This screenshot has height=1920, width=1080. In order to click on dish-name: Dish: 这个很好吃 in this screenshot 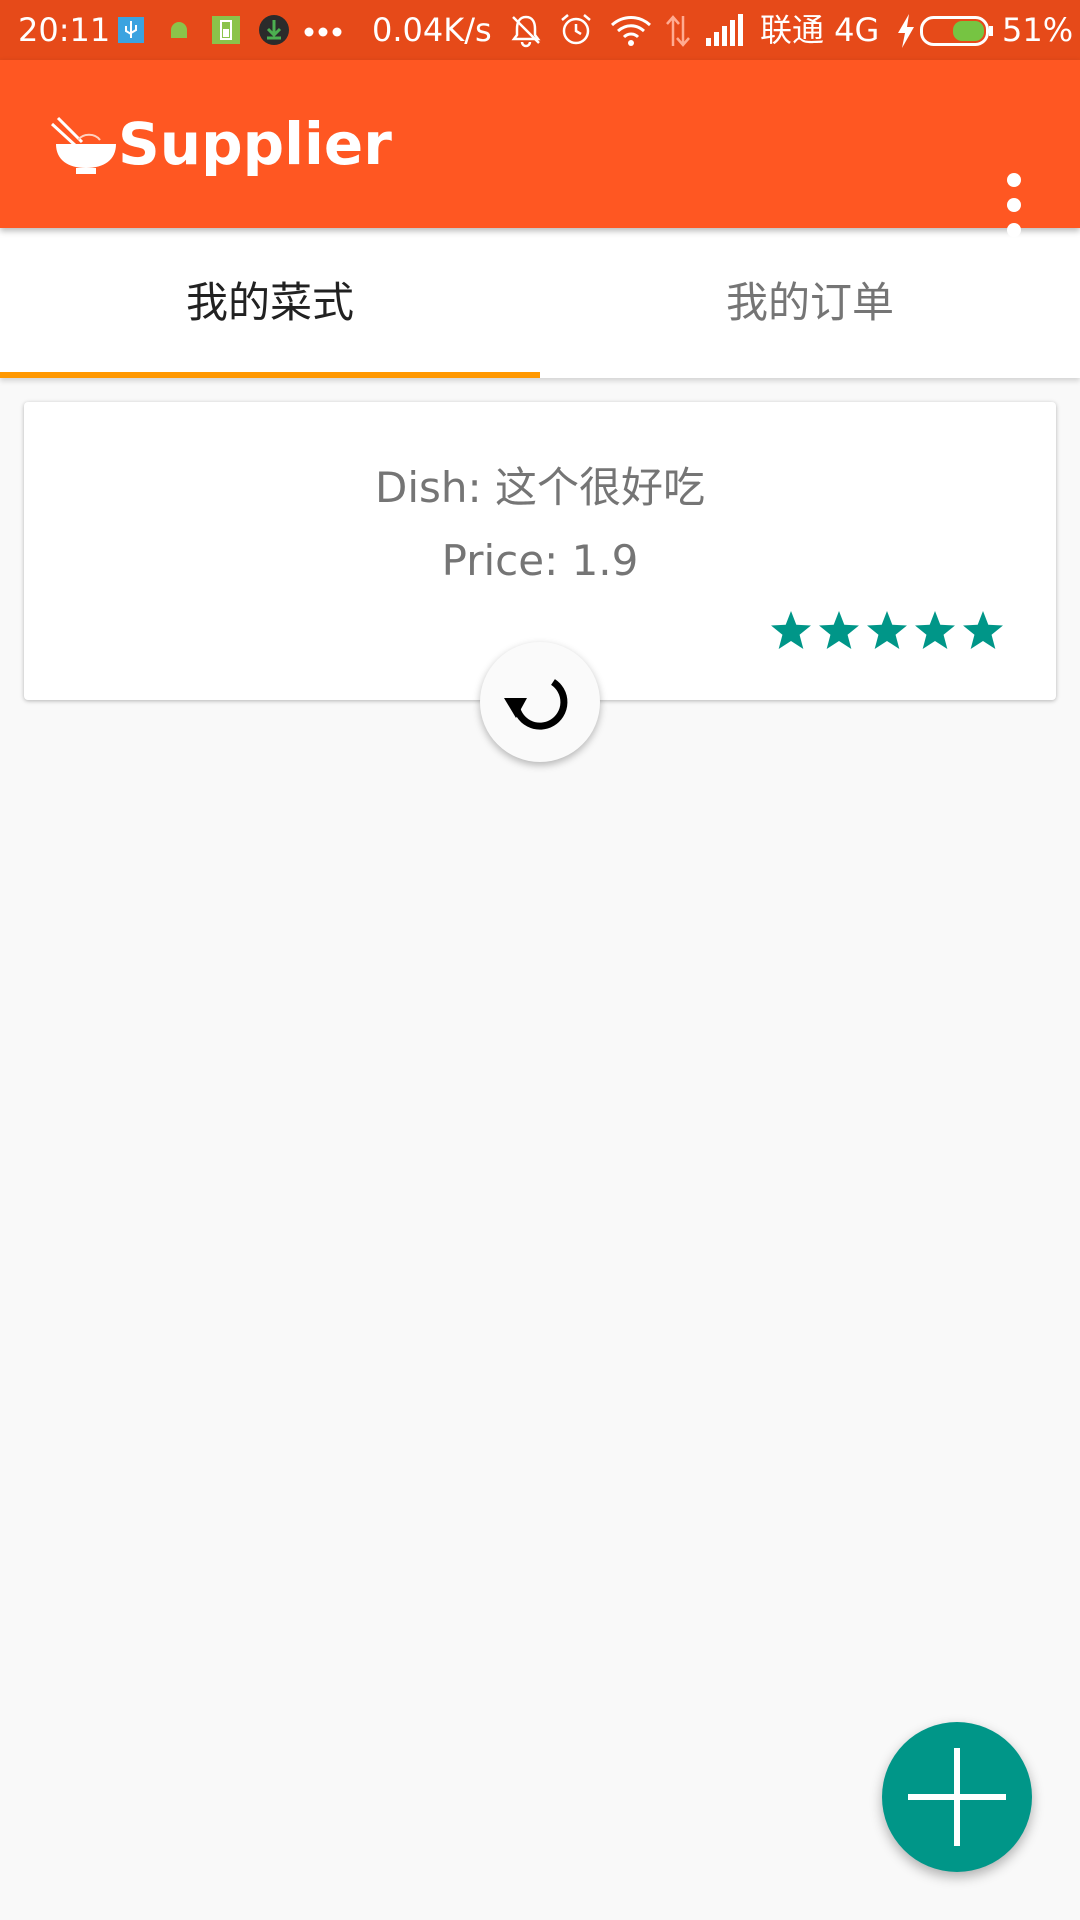, I will do `click(539, 487)`.